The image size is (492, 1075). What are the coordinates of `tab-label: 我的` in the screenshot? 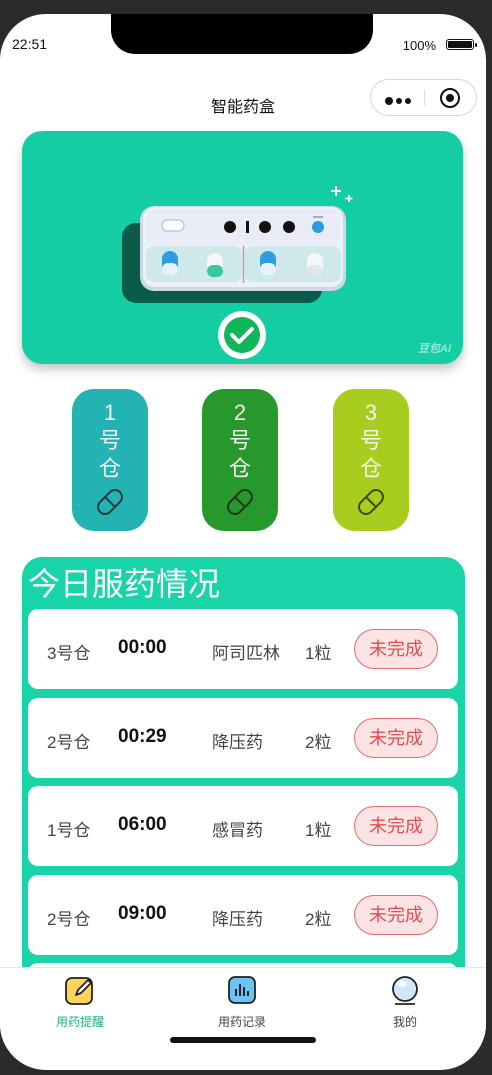 It's located at (404, 1022).